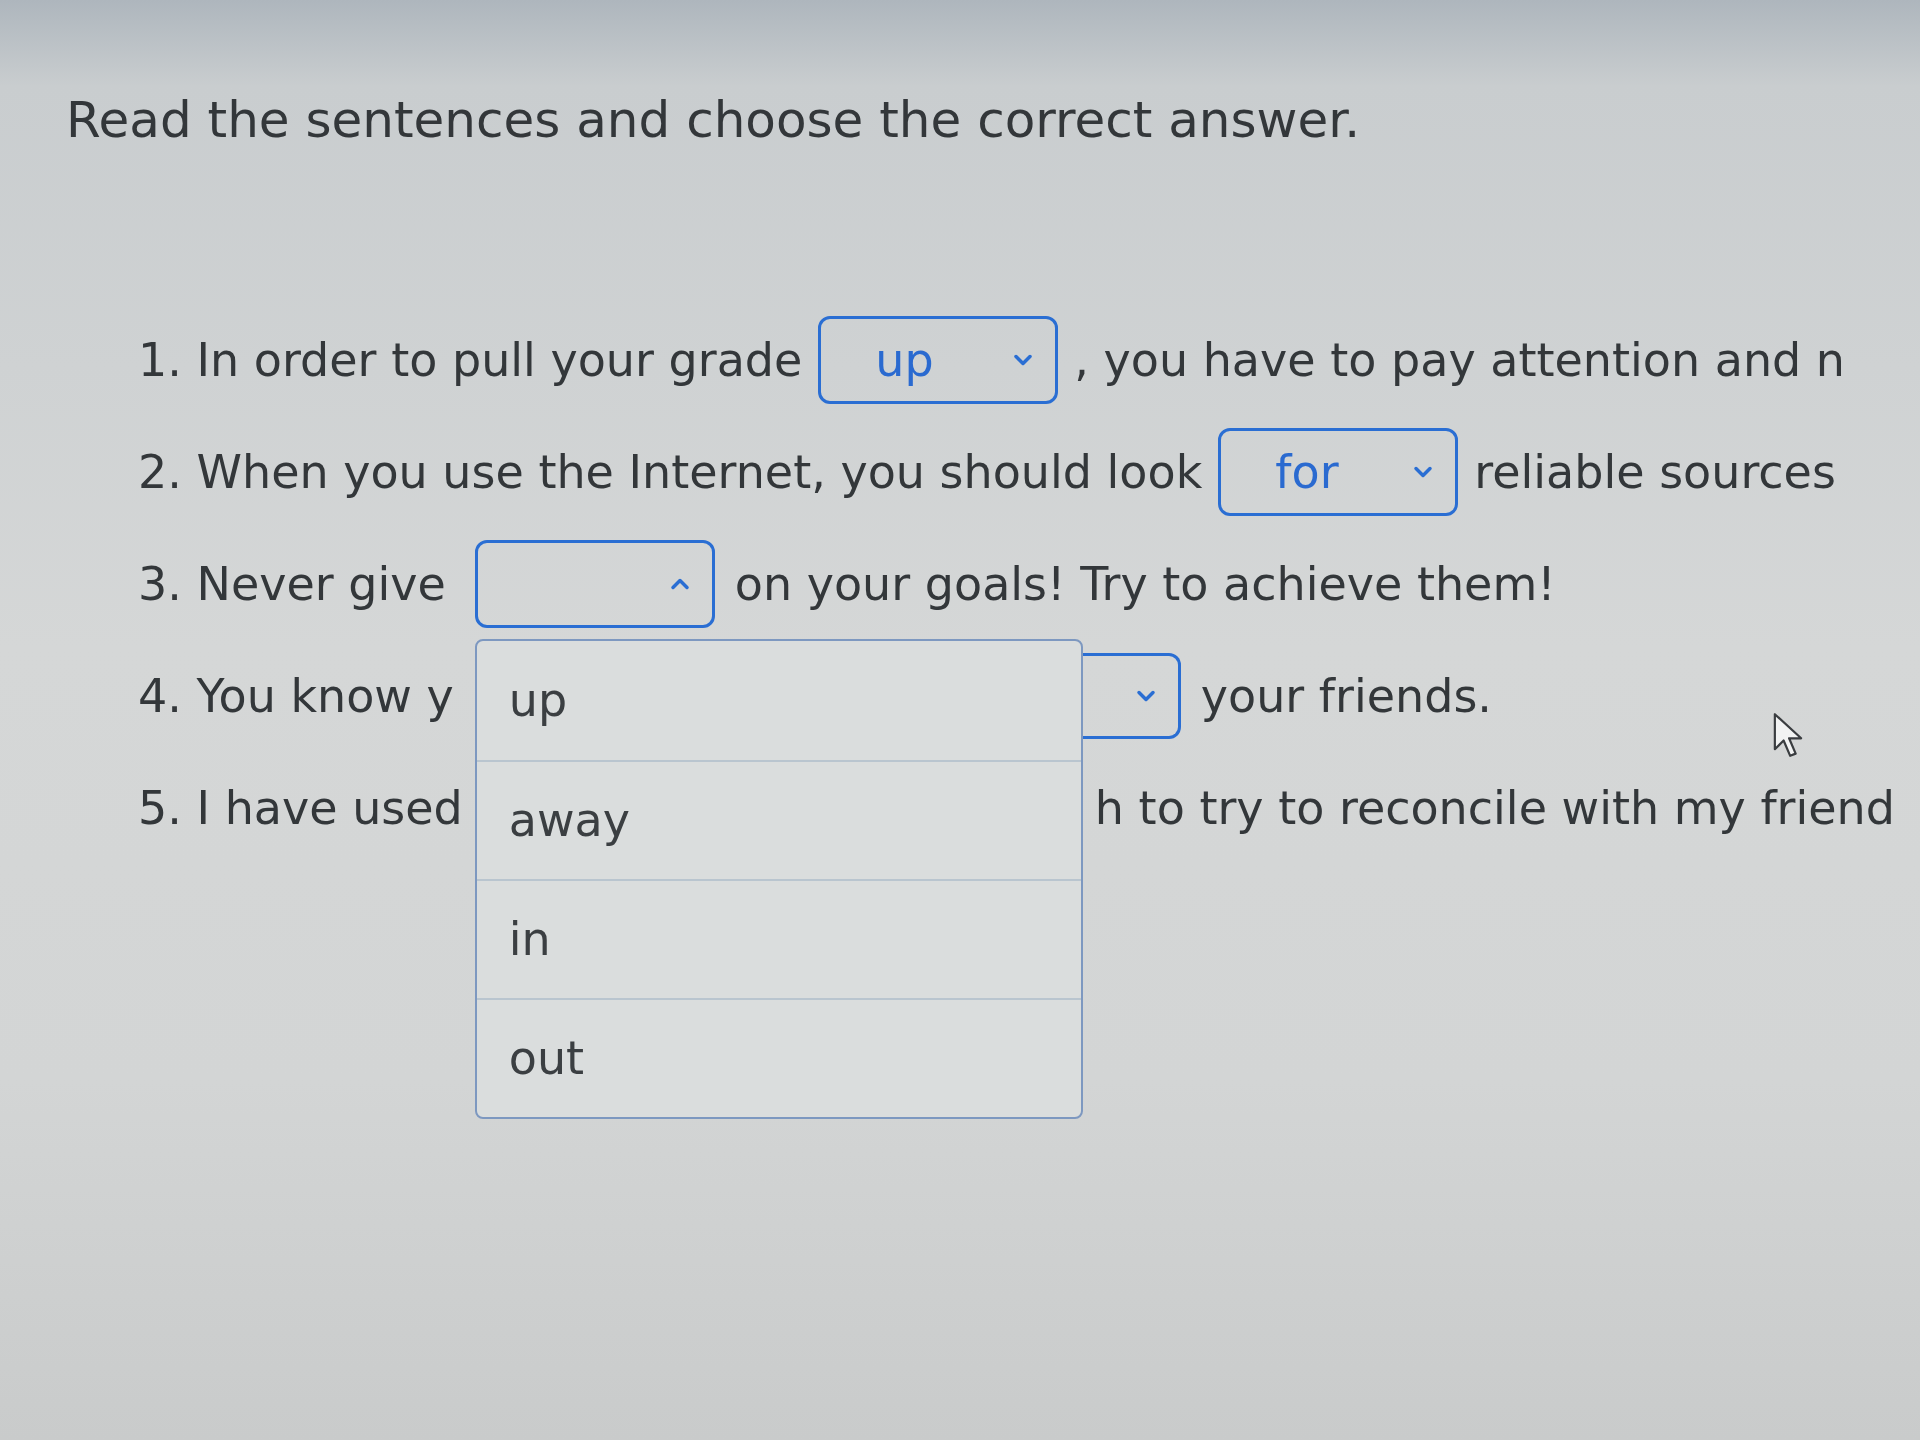 This screenshot has width=1920, height=1440. I want to click on sentence-text: 5. I have used, so click(300, 807).